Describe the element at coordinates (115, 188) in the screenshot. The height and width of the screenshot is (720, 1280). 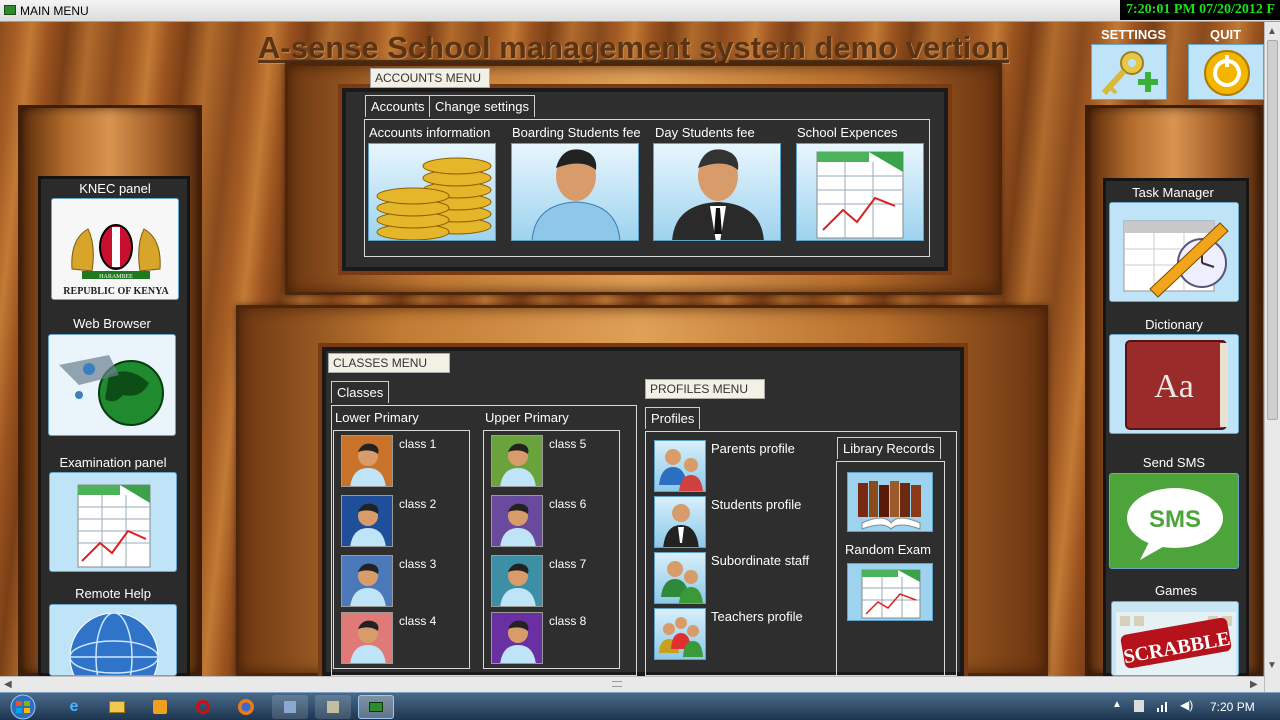
I see `knec-panel-label: KNEC panel` at that location.